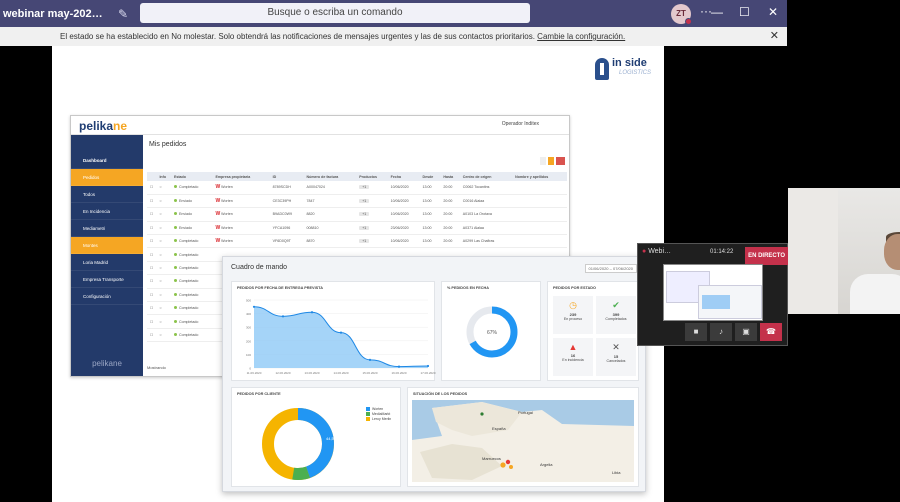 The image size is (900, 502). Describe the element at coordinates (107, 211) in the screenshot. I see `sidebar-item: En Incidencia` at that location.